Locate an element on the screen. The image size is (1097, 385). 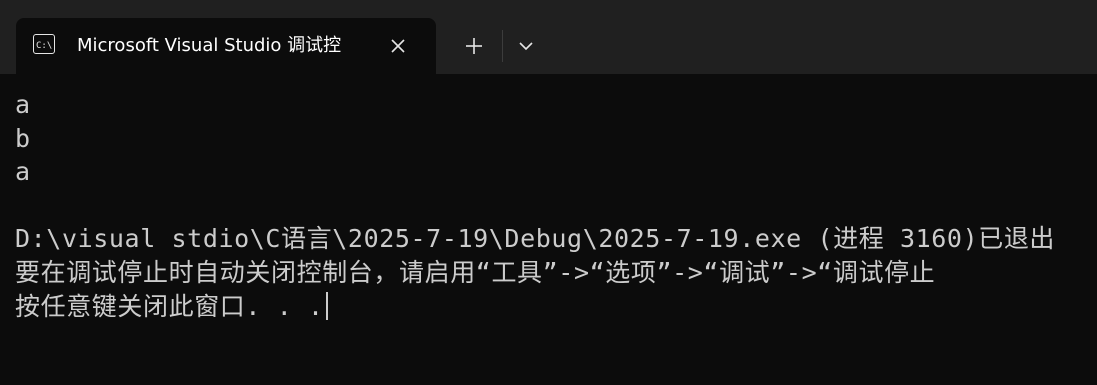
text-cursor is located at coordinates (326, 305).